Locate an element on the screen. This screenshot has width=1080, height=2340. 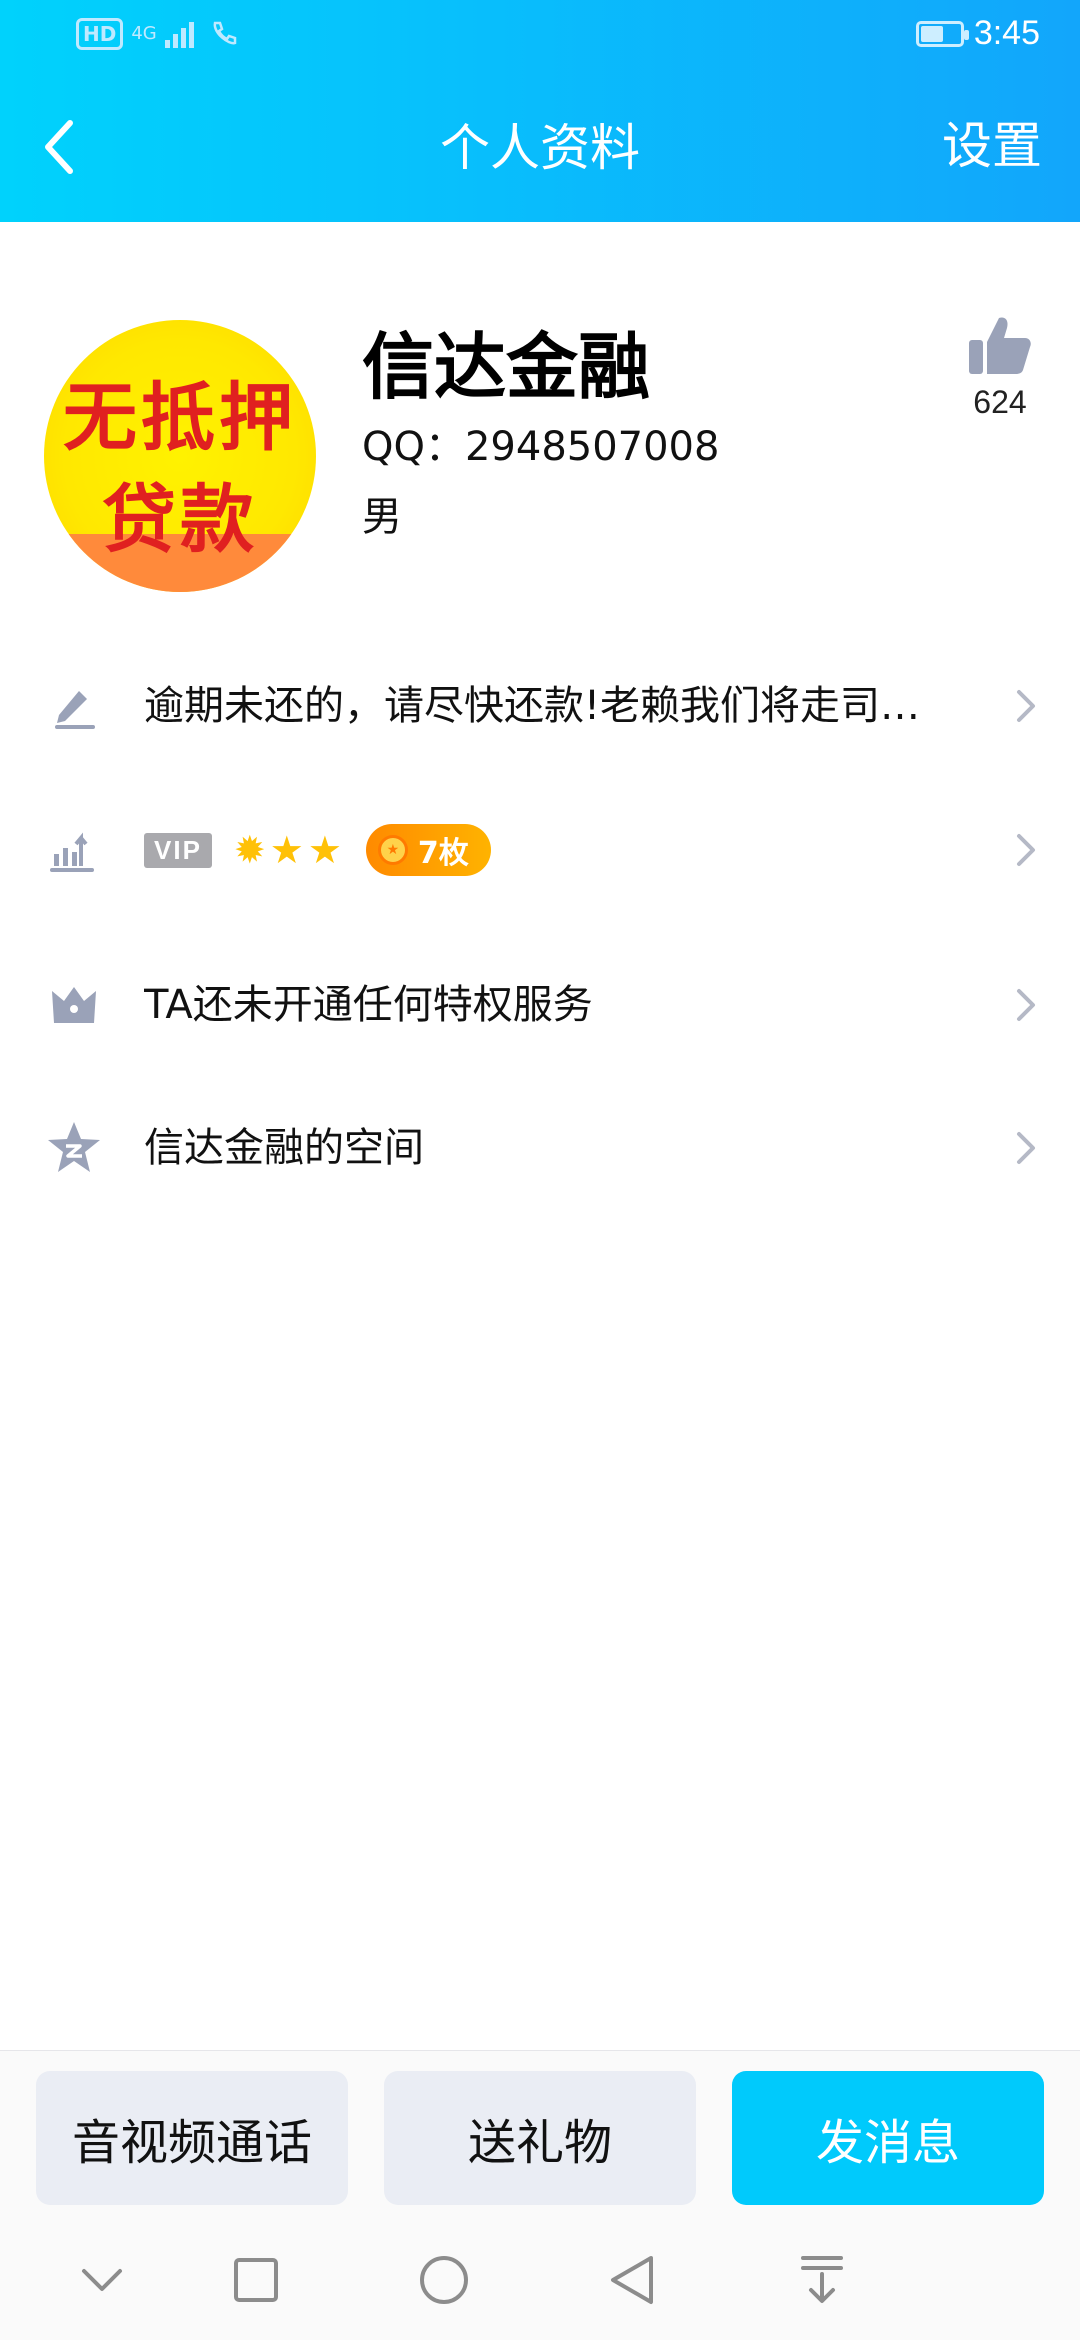
nickname: 信达金融 is located at coordinates (506, 367).